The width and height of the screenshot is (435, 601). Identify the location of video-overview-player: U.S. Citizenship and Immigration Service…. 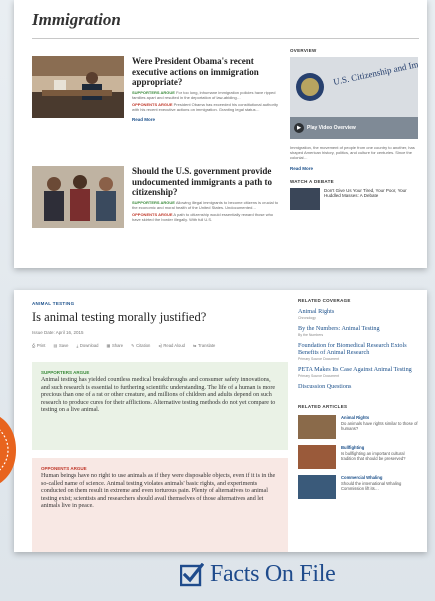
(354, 98).